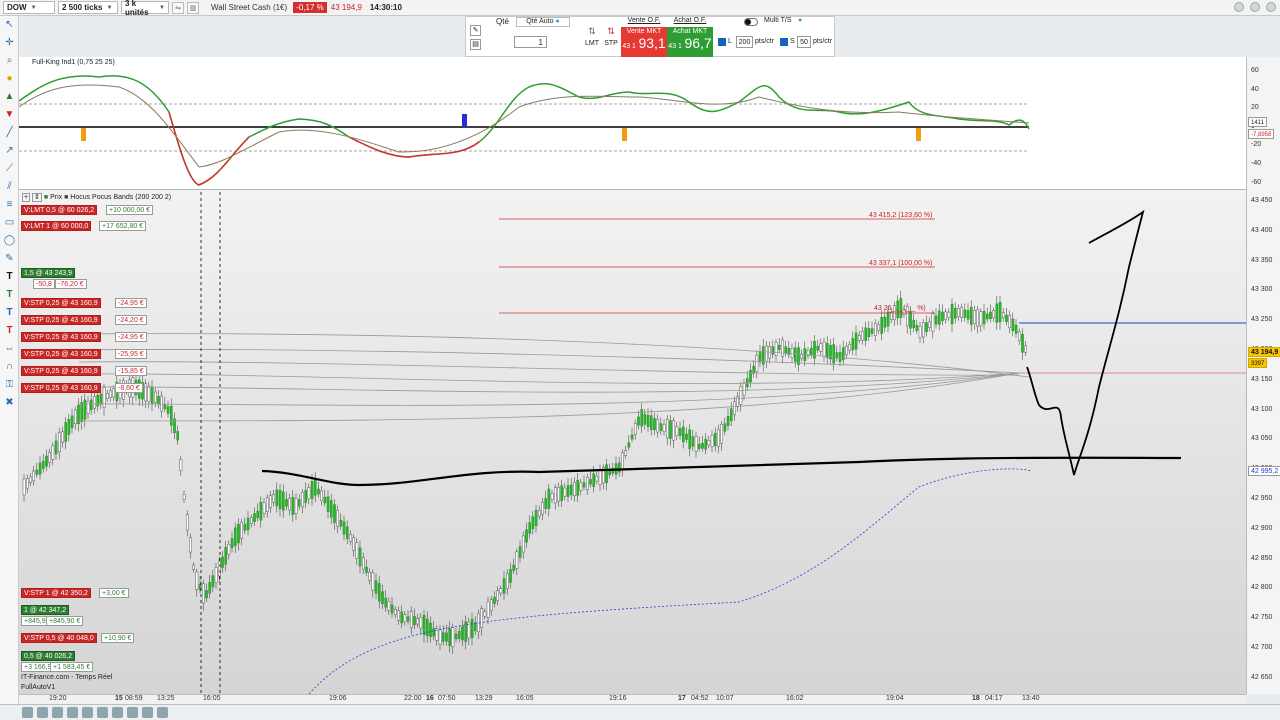 Image resolution: width=1280 pixels, height=720 pixels. I want to click on layout-icon: ▥, so click(193, 7).